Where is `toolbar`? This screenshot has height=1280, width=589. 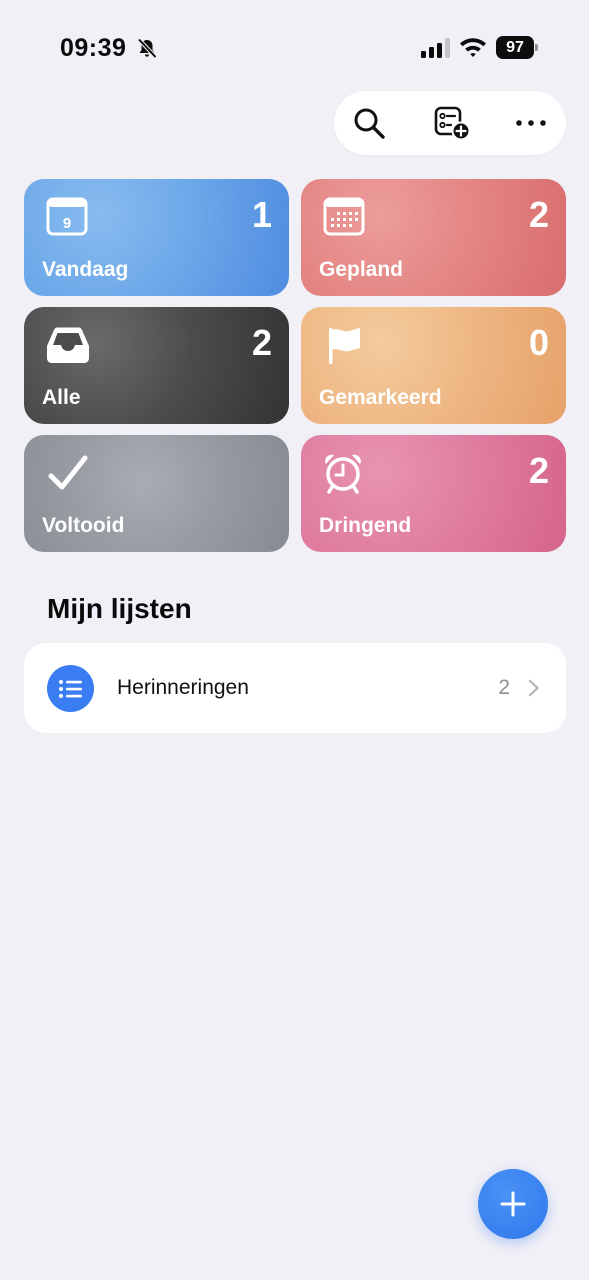
toolbar is located at coordinates (450, 123).